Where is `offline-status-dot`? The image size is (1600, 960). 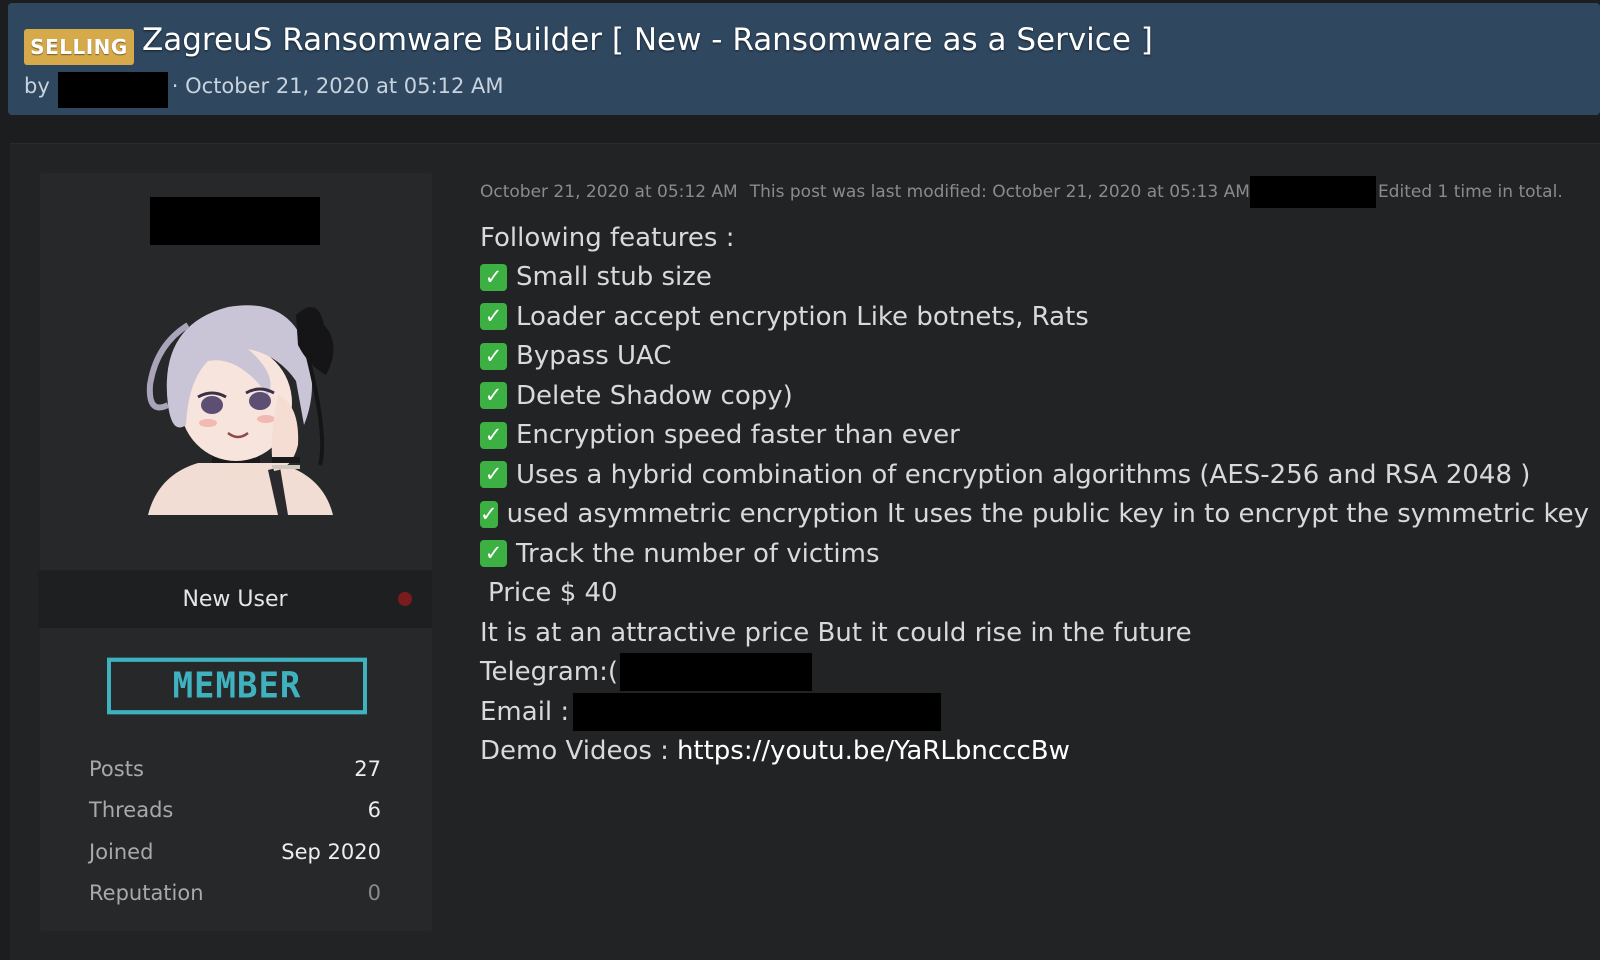 offline-status-dot is located at coordinates (405, 599).